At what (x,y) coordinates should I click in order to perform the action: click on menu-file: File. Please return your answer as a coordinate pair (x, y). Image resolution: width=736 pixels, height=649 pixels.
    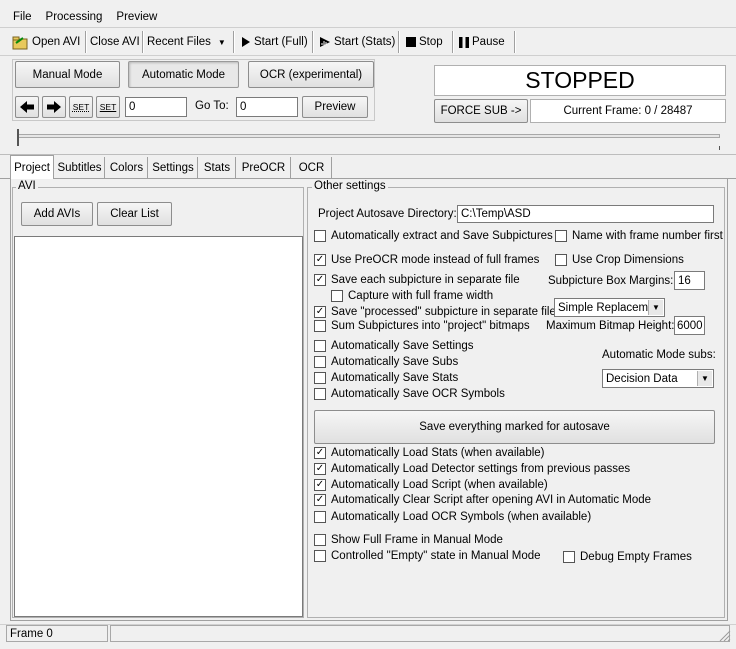
    Looking at the image, I should click on (22, 17).